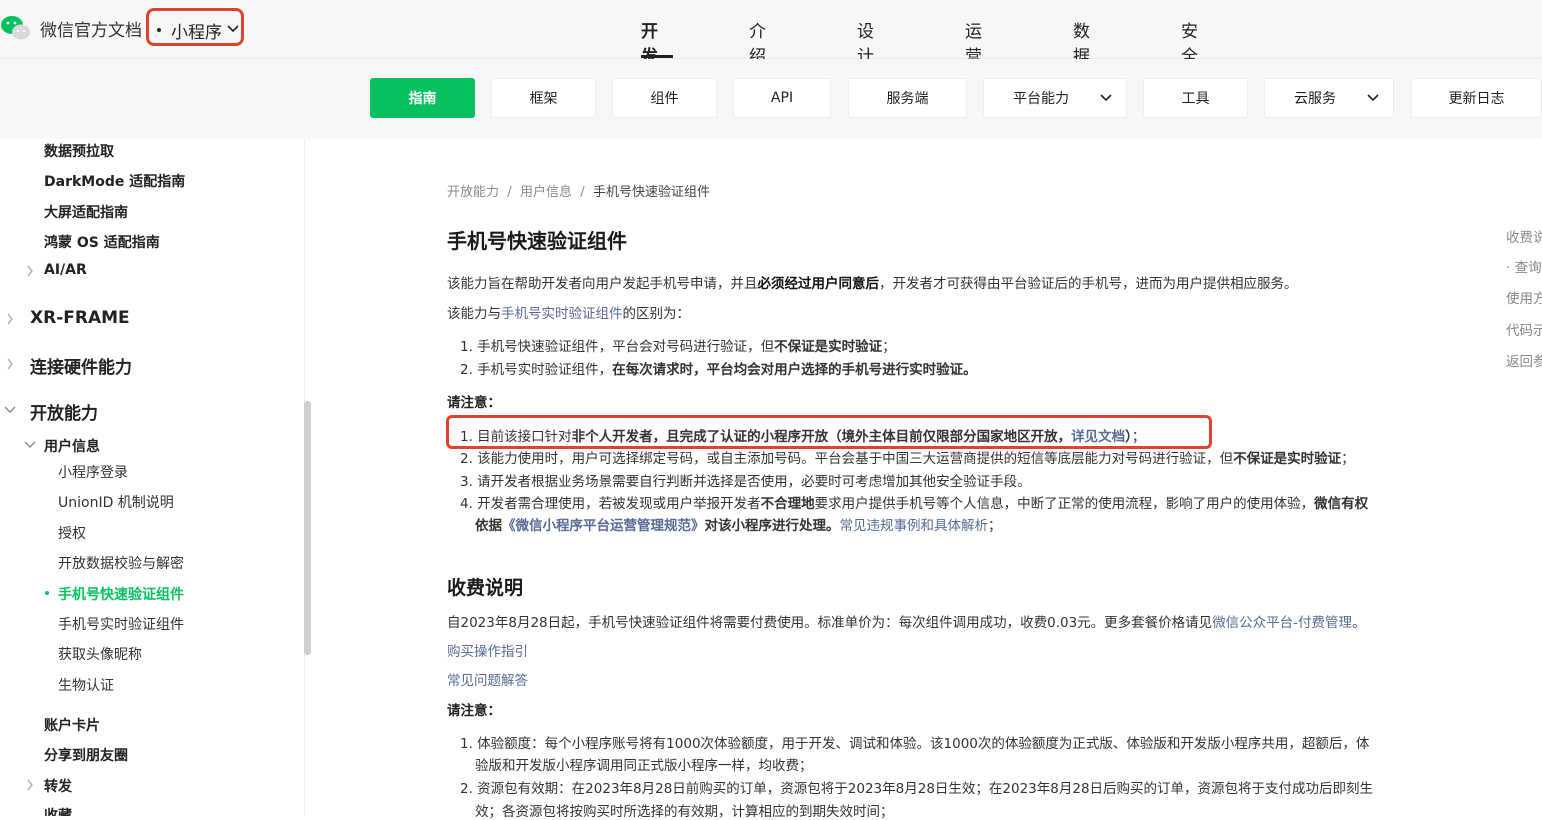  What do you see at coordinates (1128, 437) in the screenshot?
I see `bold-text: ）` at bounding box center [1128, 437].